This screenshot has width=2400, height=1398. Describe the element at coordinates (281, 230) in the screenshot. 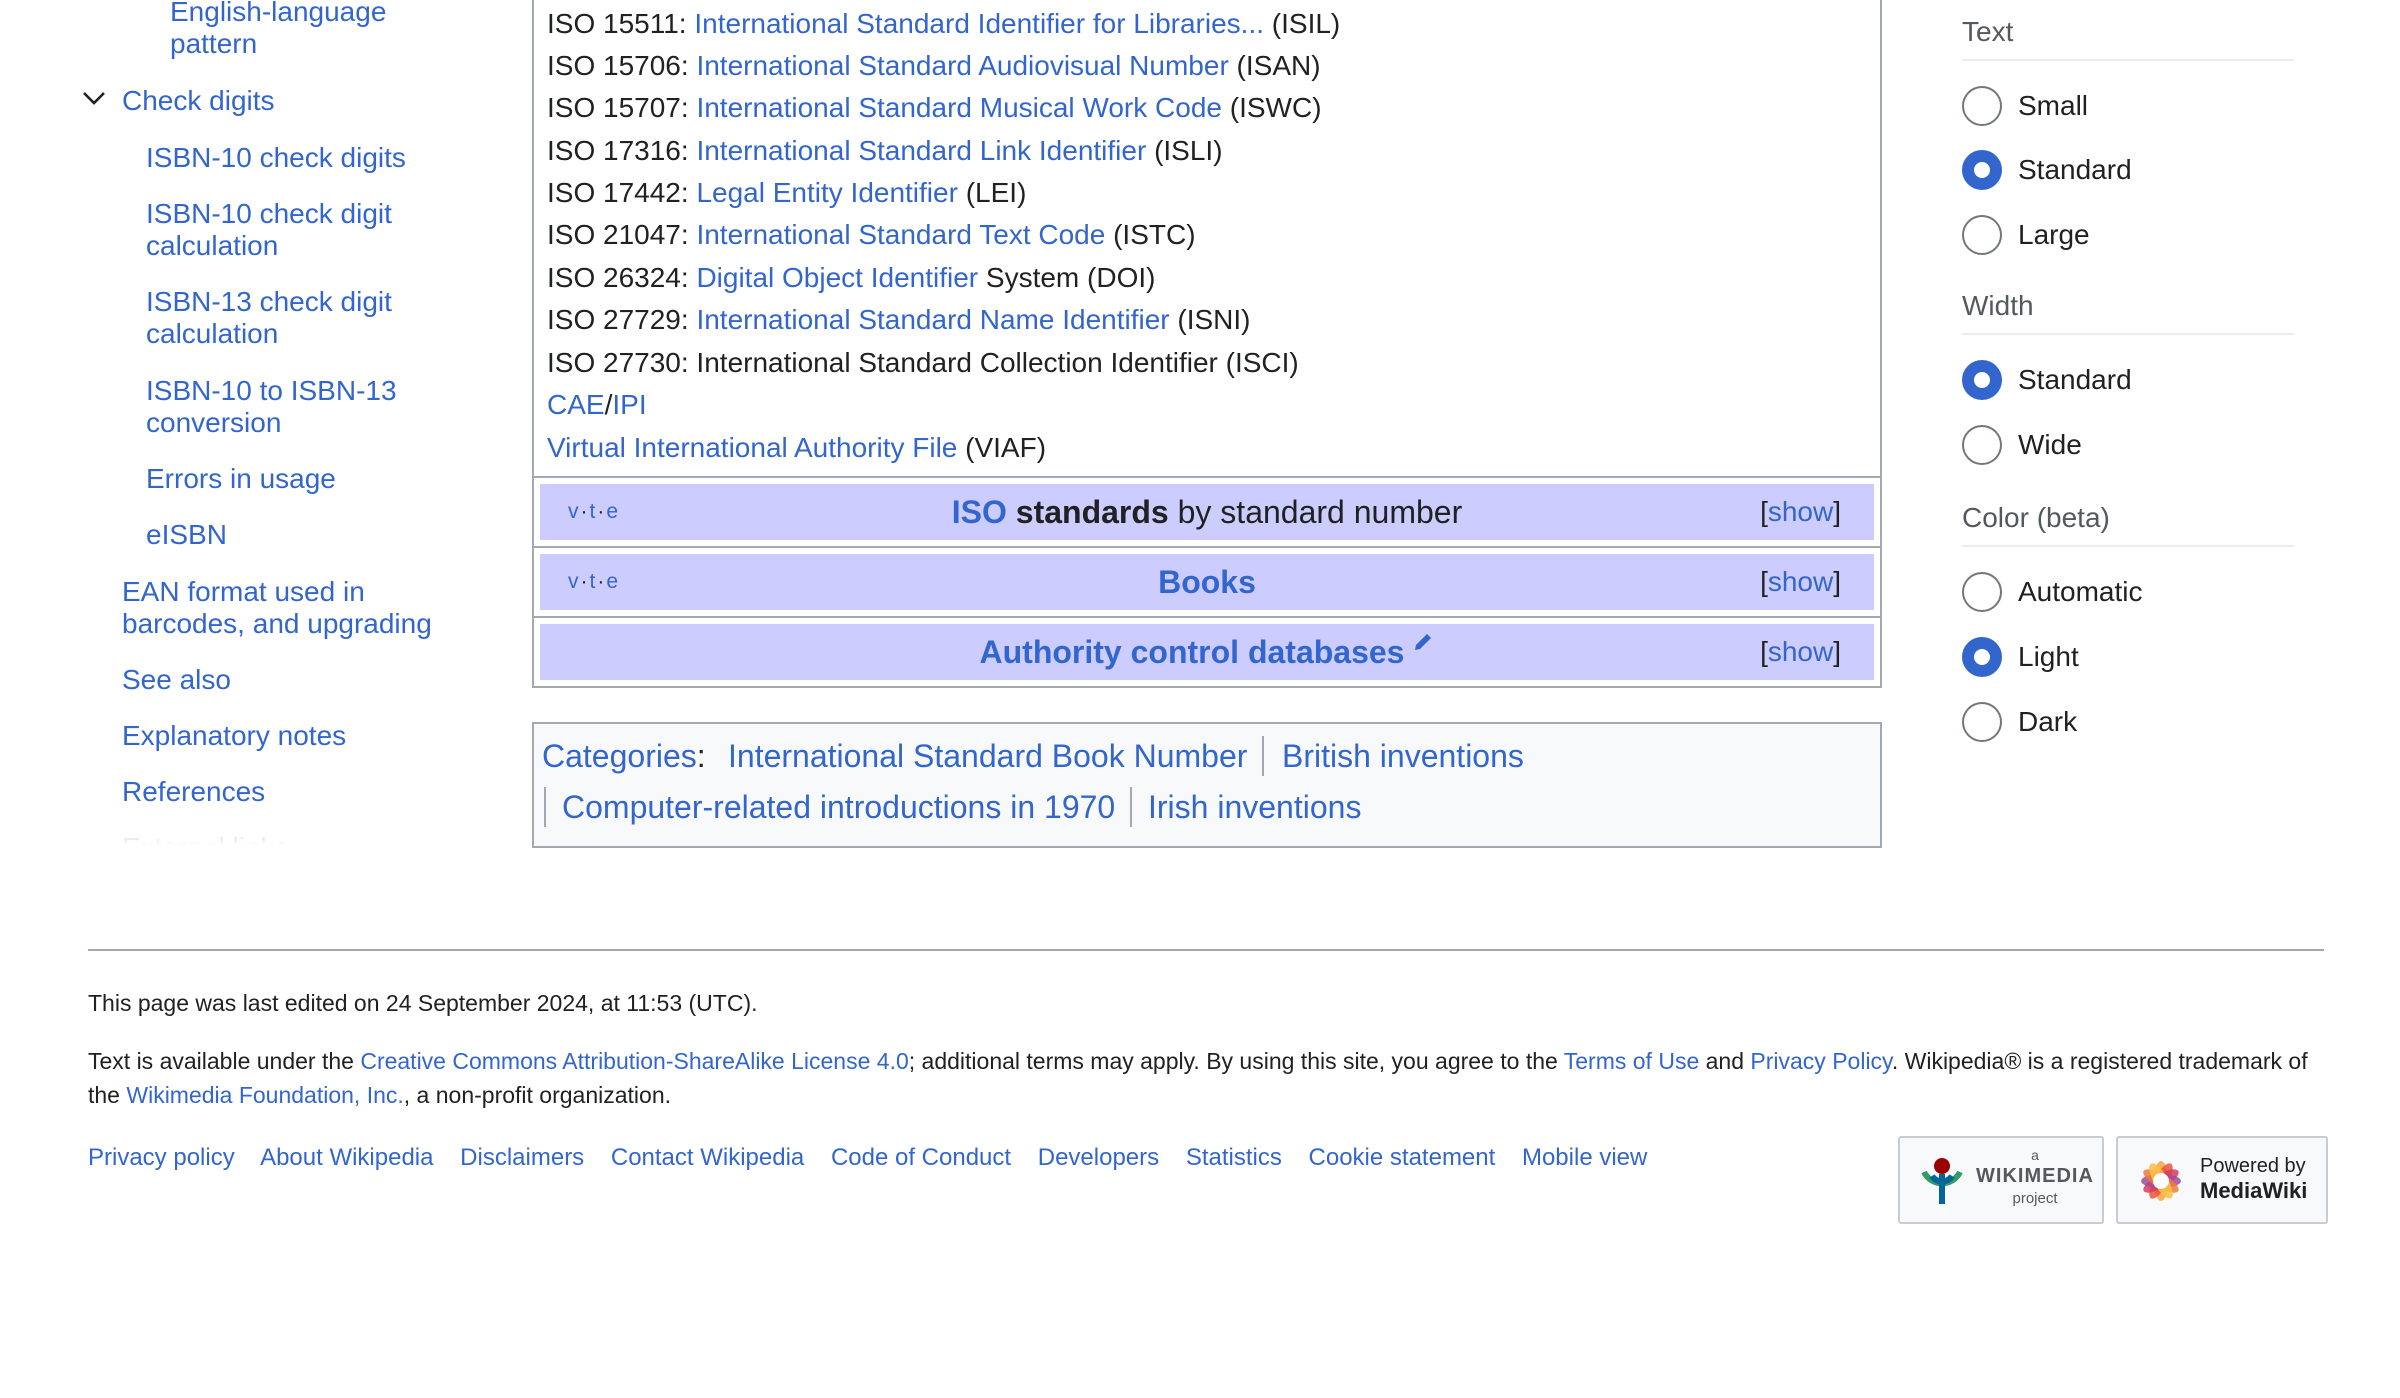

I see `toc-item-isbn10-check-digit-calculation: ISBN-10 check digit calculation` at that location.